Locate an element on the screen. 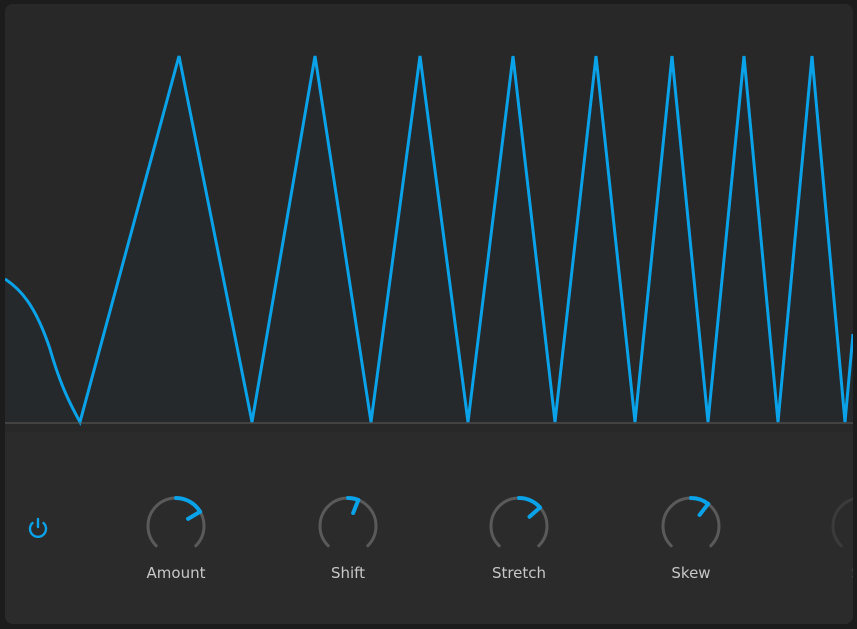 The image size is (857, 629). knob-label: Skew is located at coordinates (691, 573).